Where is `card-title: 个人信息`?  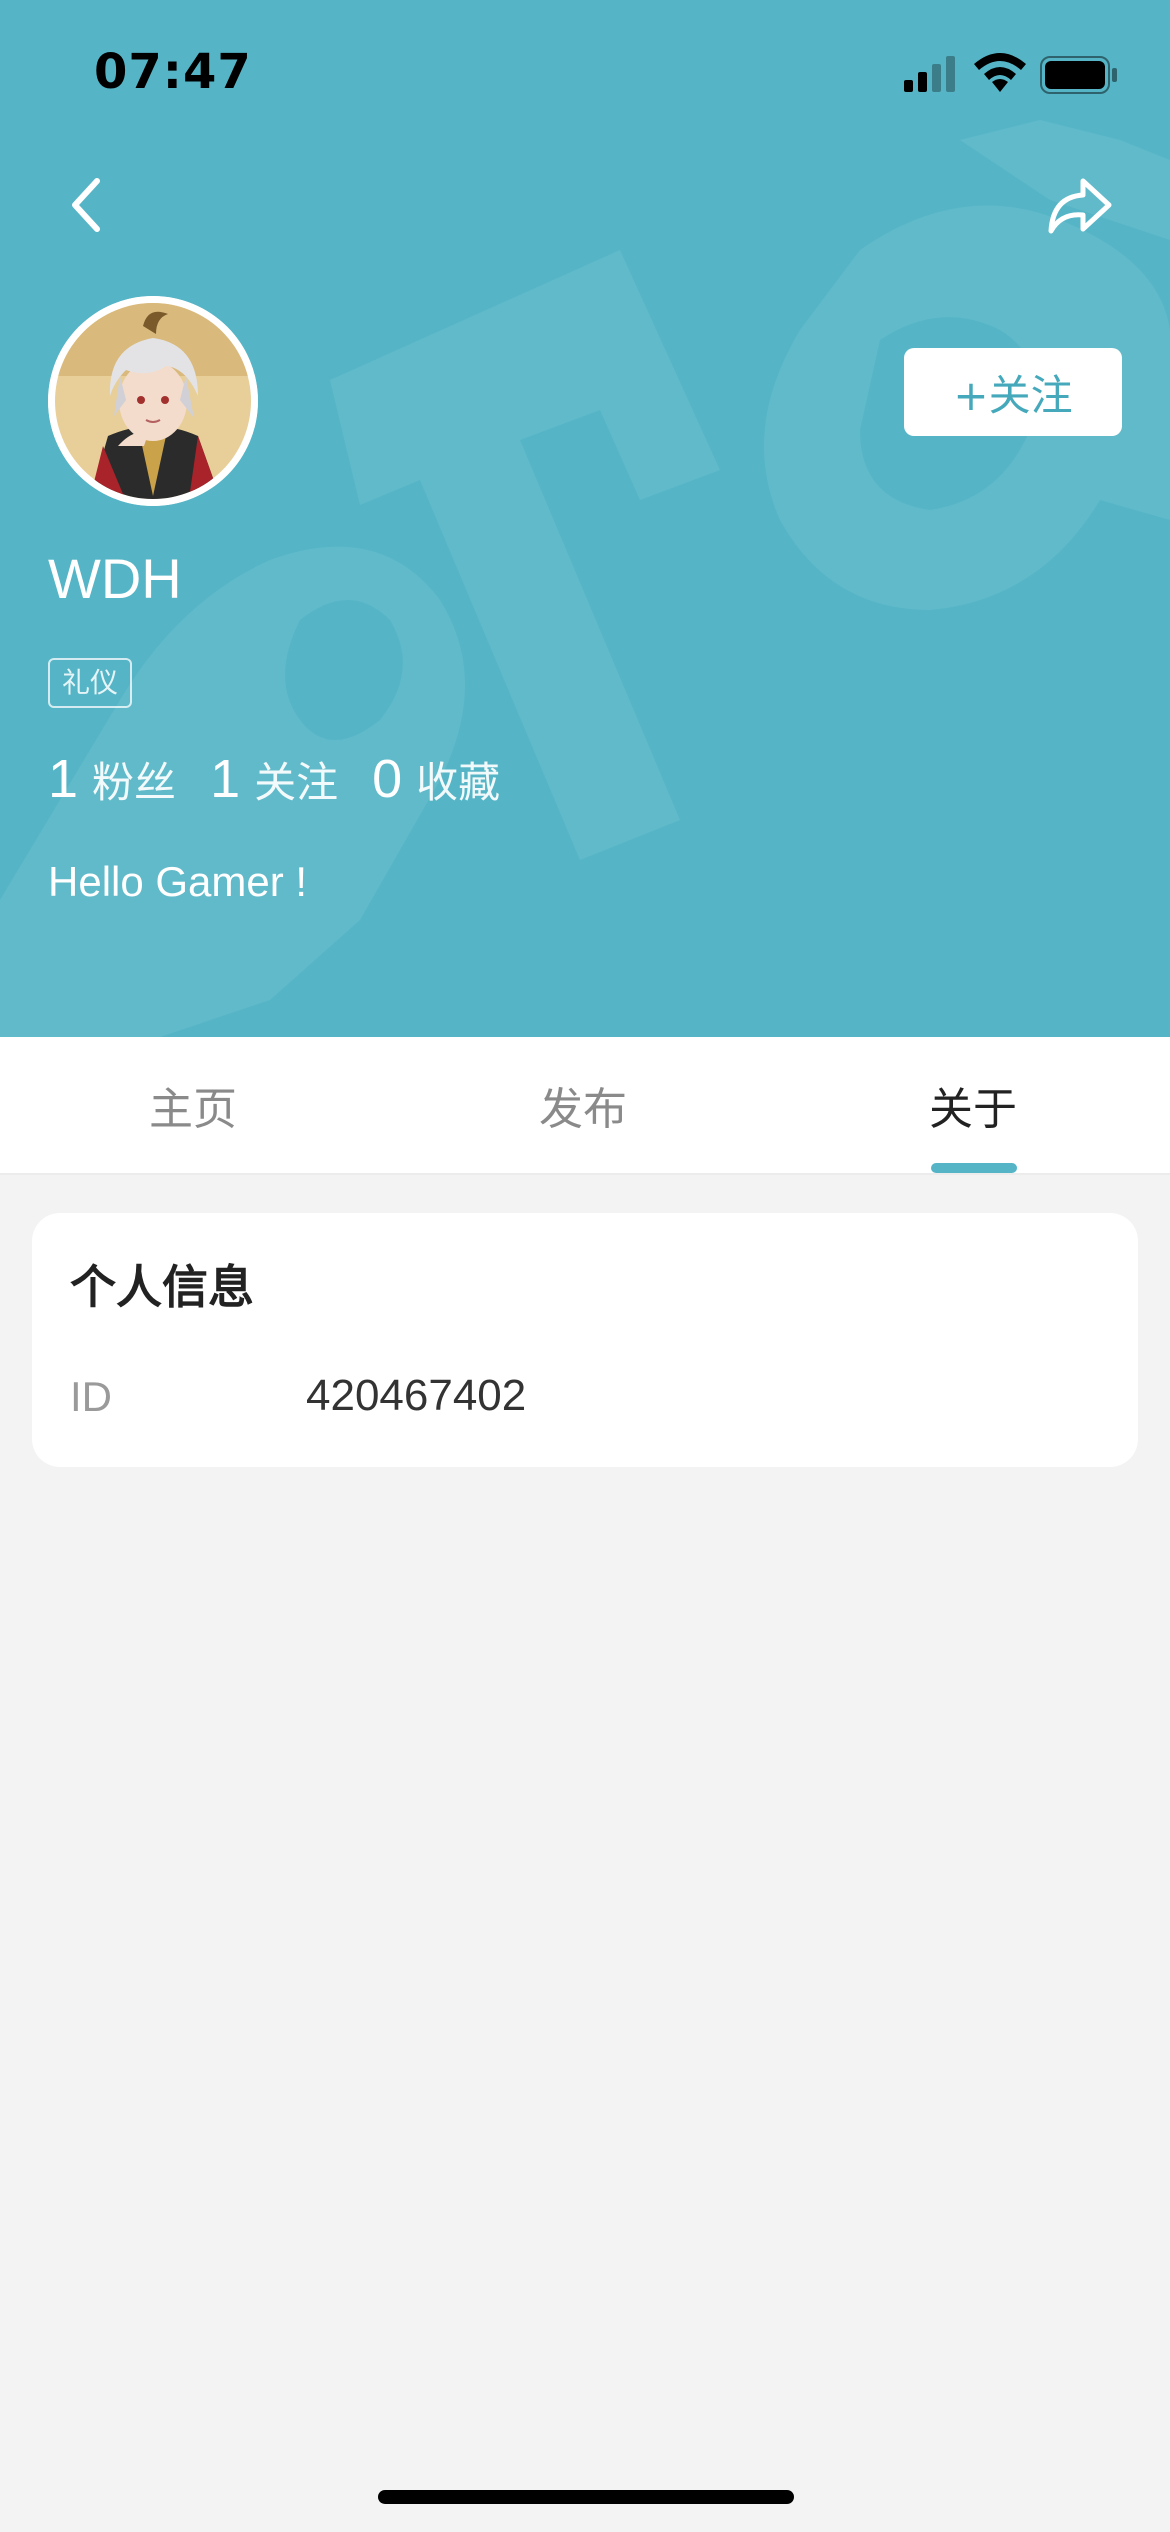
card-title: 个人信息 is located at coordinates (162, 1287).